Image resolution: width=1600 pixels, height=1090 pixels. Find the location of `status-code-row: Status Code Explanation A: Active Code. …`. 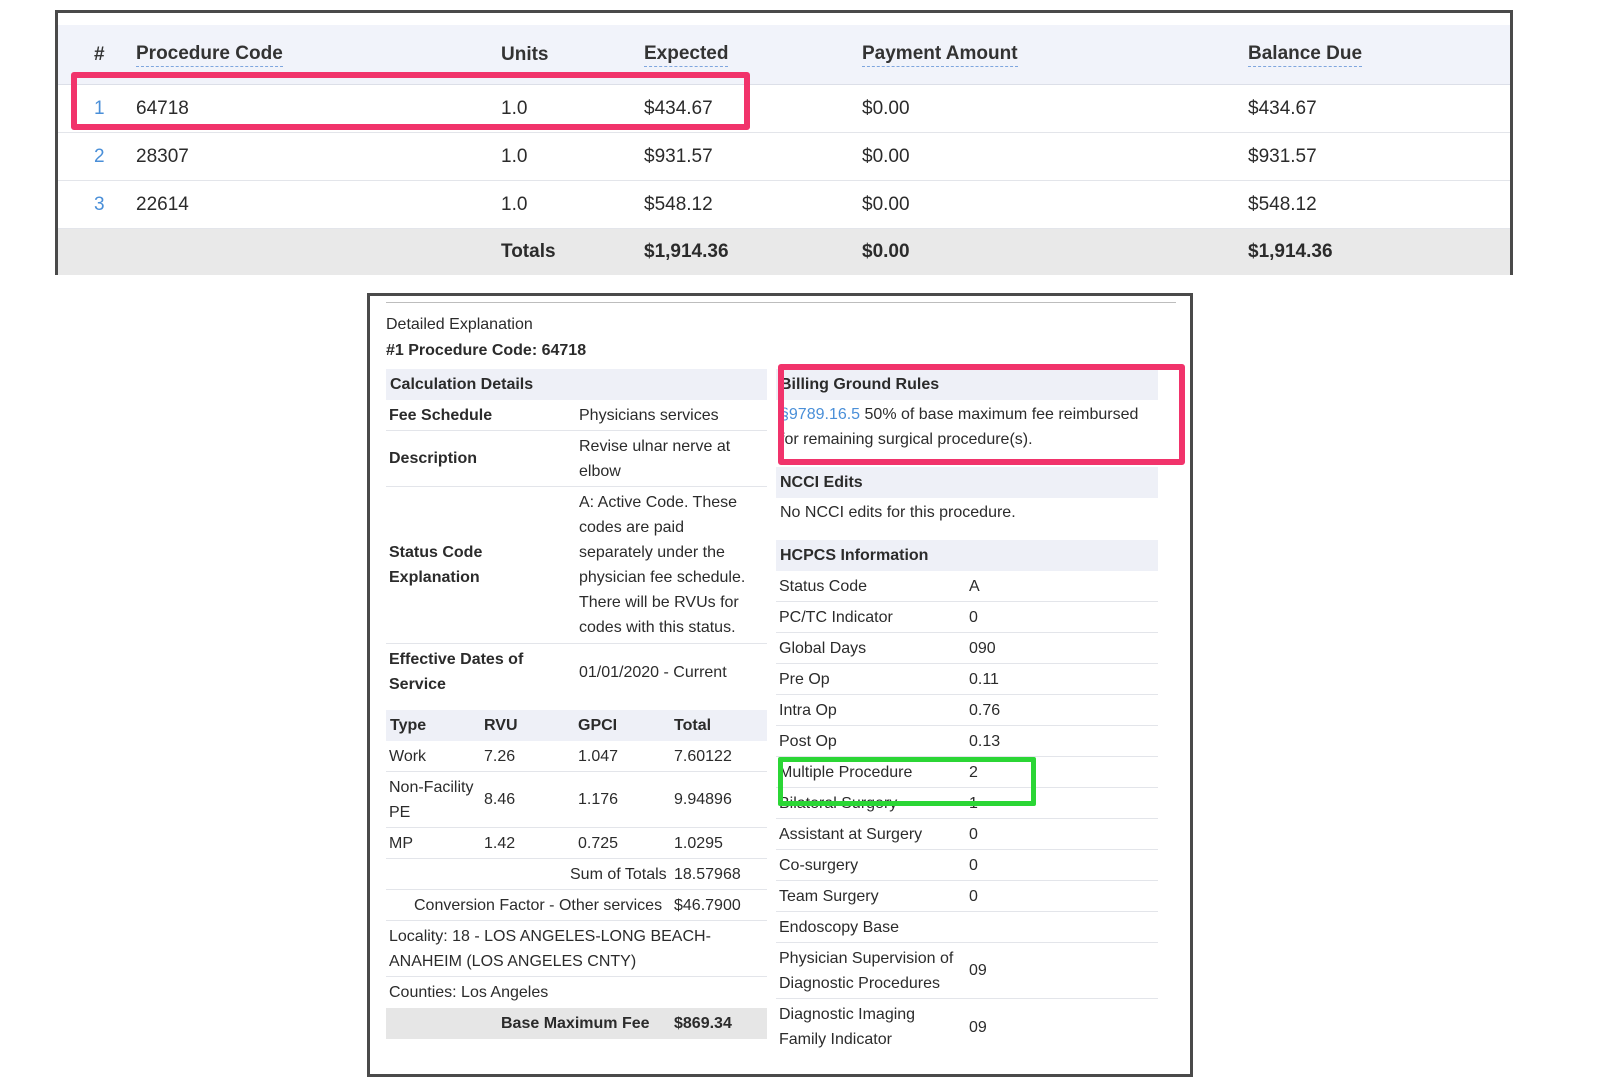

status-code-row: Status Code Explanation A: Active Code. … is located at coordinates (576, 565).